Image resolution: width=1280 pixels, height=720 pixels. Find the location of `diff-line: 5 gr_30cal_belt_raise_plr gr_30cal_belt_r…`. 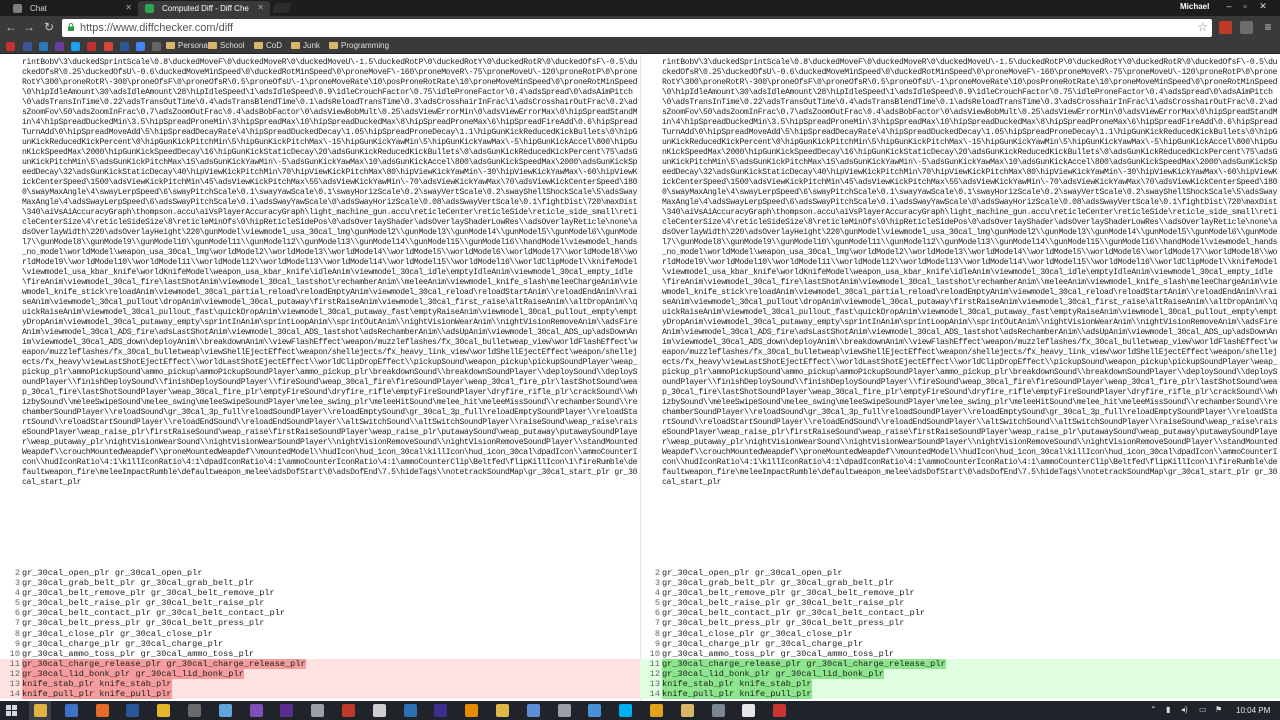

diff-line: 5 gr_30cal_belt_raise_plr gr_30cal_belt_r… is located at coordinates (320, 603).